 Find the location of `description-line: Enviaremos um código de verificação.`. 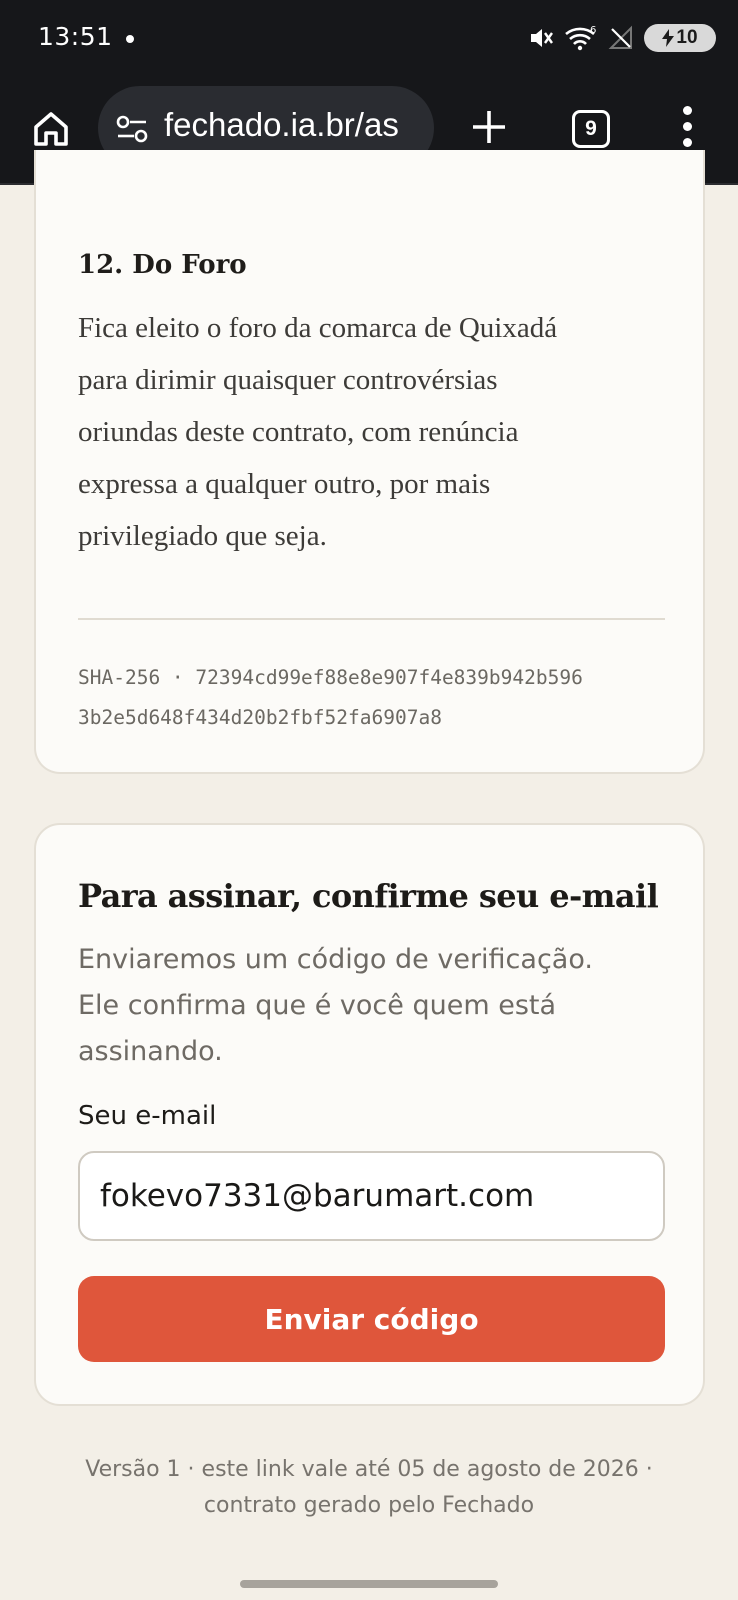

description-line: Enviaremos um código de verificação. is located at coordinates (335, 959).